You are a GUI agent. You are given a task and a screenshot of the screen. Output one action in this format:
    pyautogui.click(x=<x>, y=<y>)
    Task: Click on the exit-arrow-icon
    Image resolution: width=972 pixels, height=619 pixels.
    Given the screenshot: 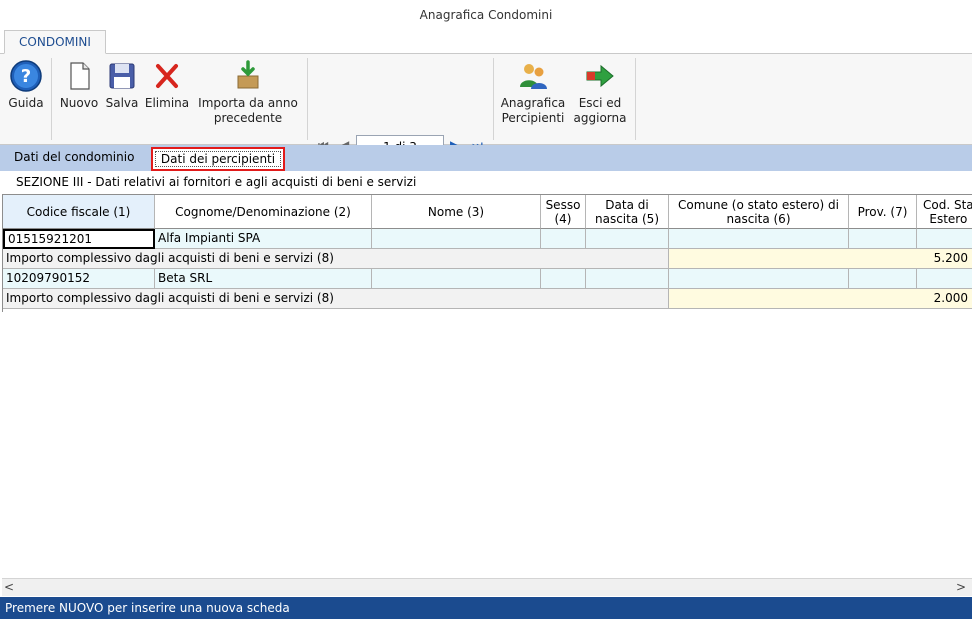 What is the action you would take?
    pyautogui.click(x=600, y=76)
    